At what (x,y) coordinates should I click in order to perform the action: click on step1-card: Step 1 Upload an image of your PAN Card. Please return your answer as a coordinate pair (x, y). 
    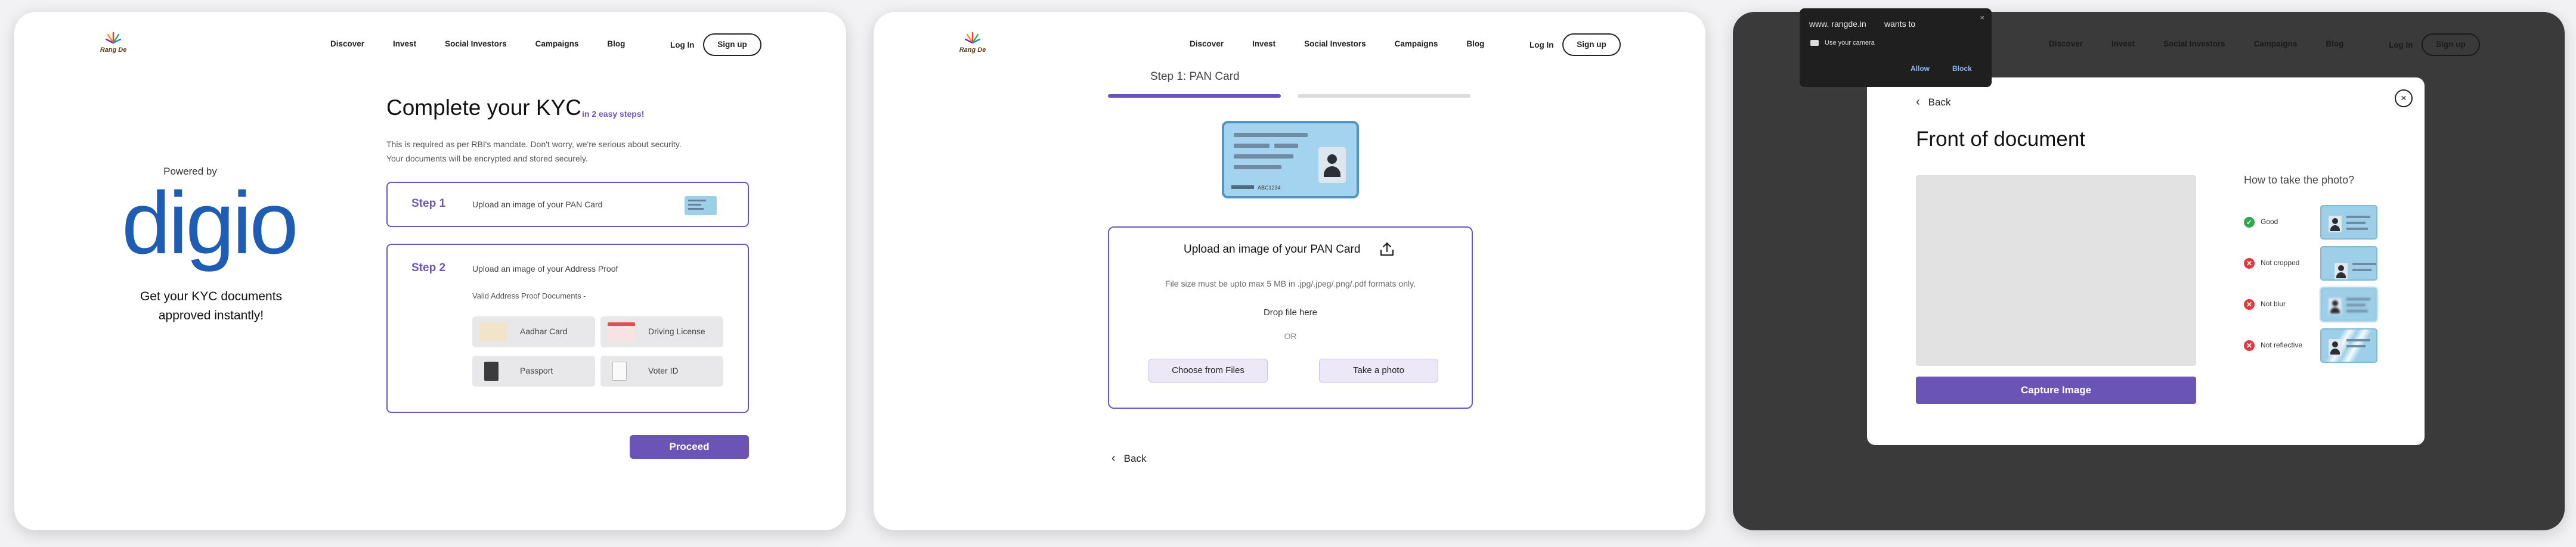
    Looking at the image, I should click on (567, 204).